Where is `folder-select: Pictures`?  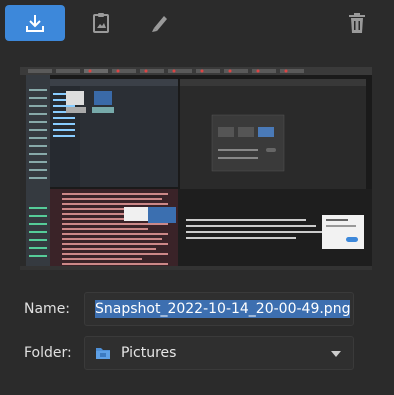
folder-select: Pictures is located at coordinates (219, 353).